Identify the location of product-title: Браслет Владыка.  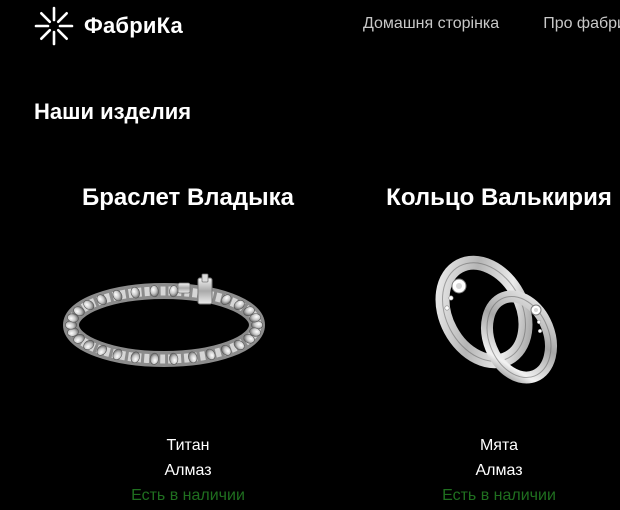
(187, 197).